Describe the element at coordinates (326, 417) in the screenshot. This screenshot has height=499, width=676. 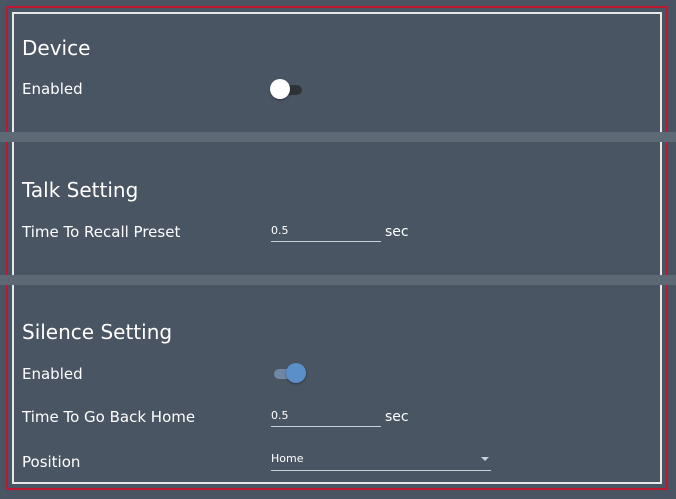
I see `go-back-home-input` at that location.